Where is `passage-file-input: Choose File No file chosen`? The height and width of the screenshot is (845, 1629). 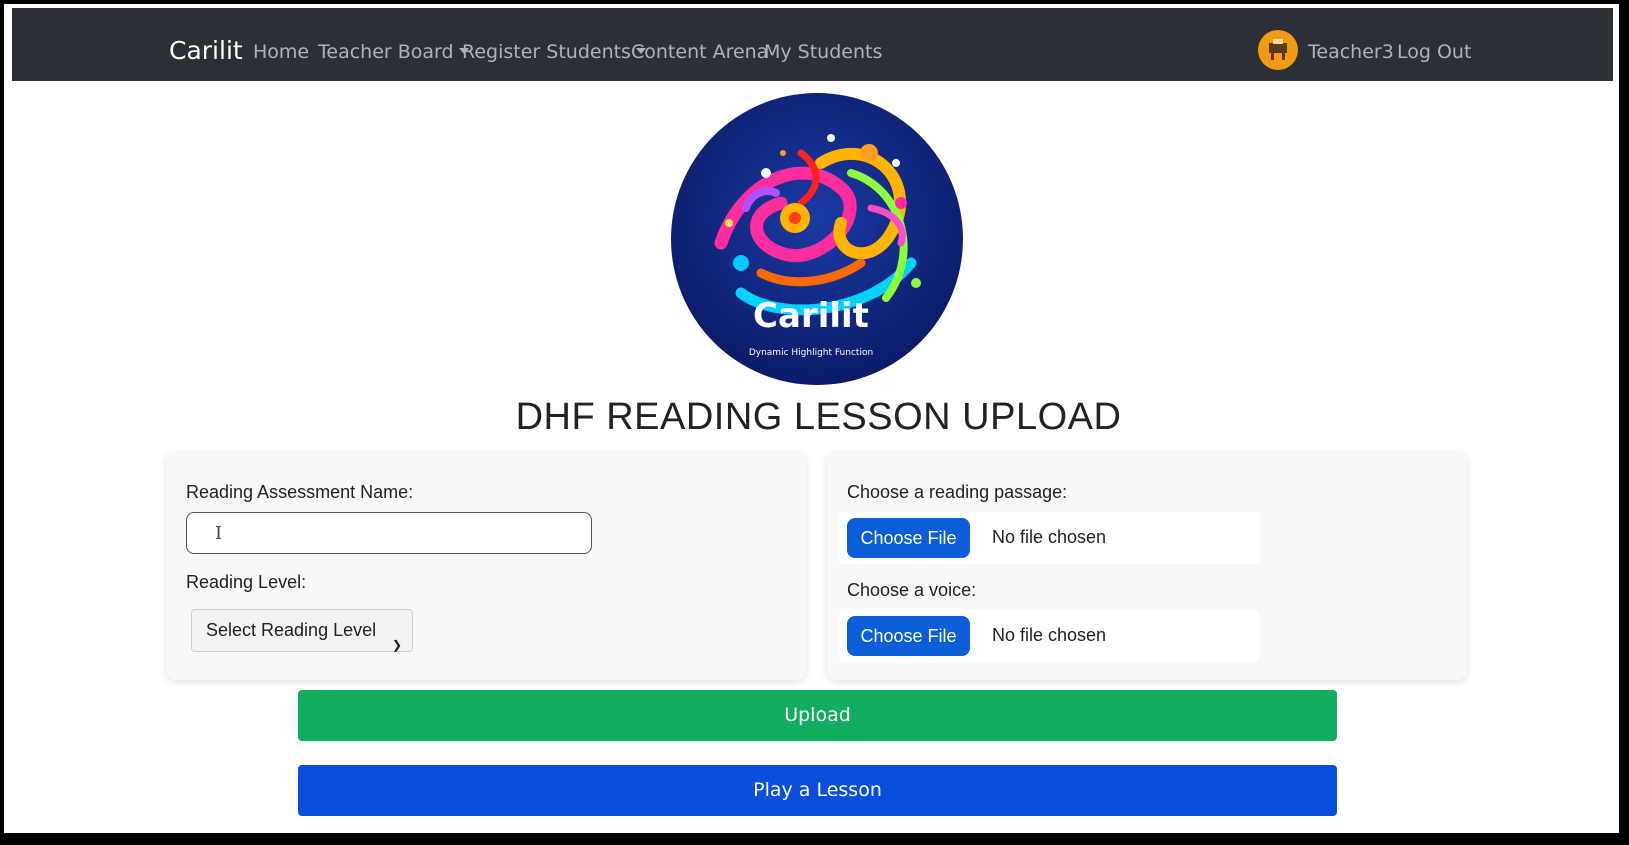 passage-file-input: Choose File No file chosen is located at coordinates (1049, 538).